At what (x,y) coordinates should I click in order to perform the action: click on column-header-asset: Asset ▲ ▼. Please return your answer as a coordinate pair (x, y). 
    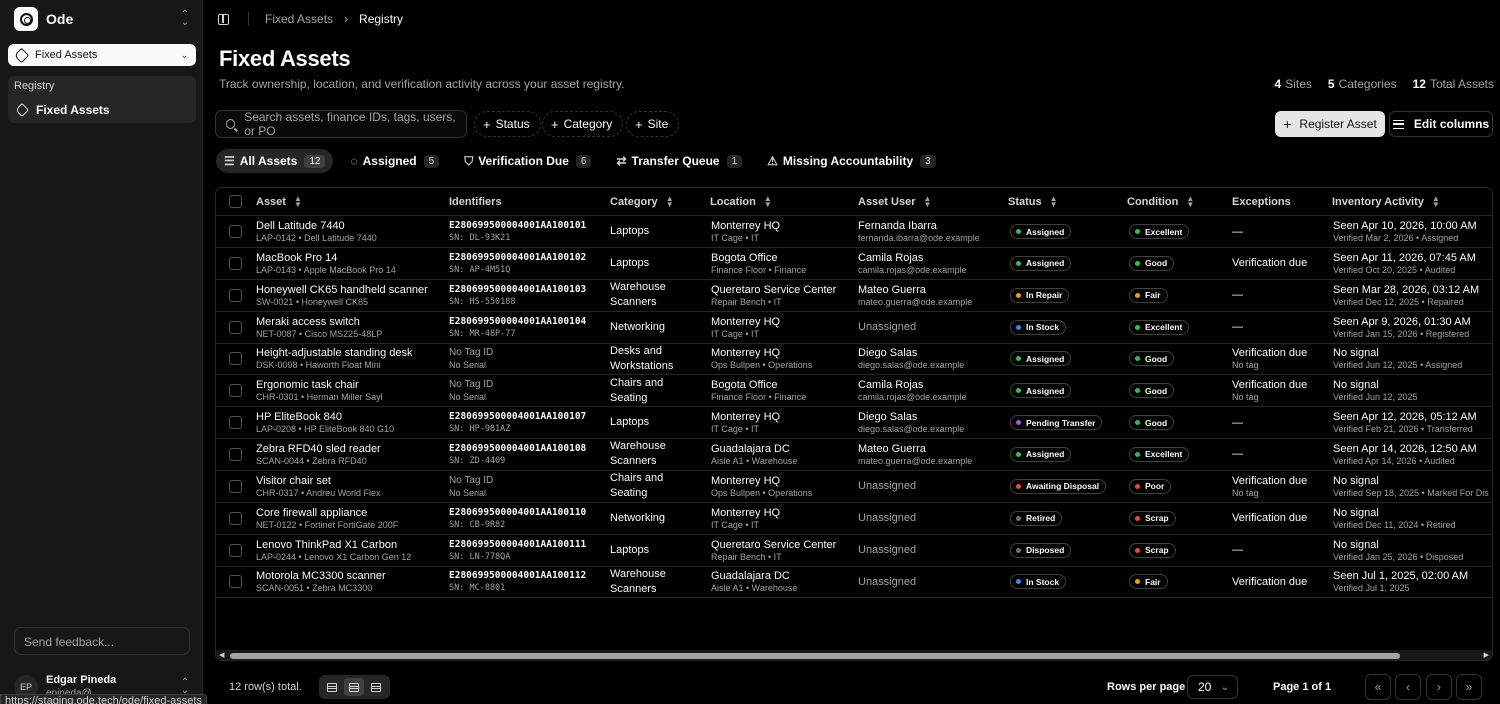
    Looking at the image, I should click on (279, 202).